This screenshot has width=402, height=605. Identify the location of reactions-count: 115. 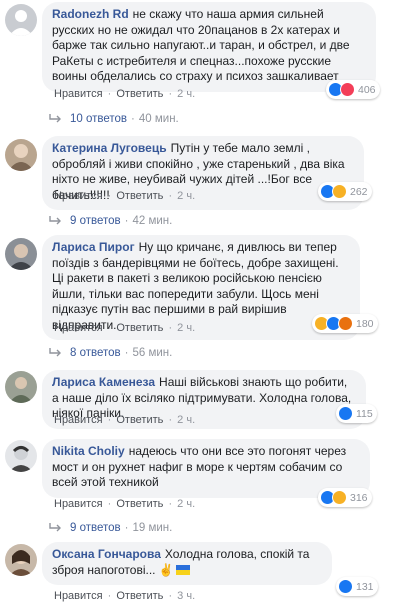
(364, 413).